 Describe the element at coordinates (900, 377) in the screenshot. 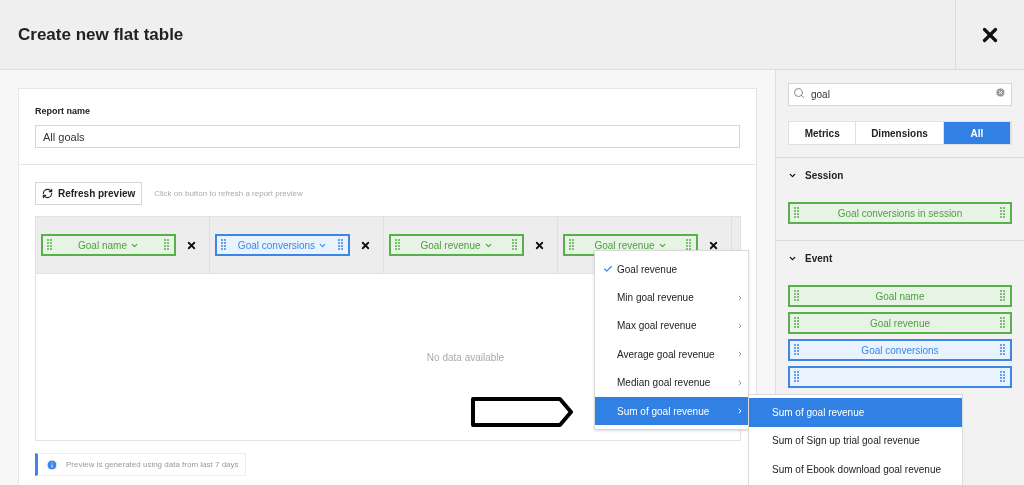

I see `field-chip` at that location.